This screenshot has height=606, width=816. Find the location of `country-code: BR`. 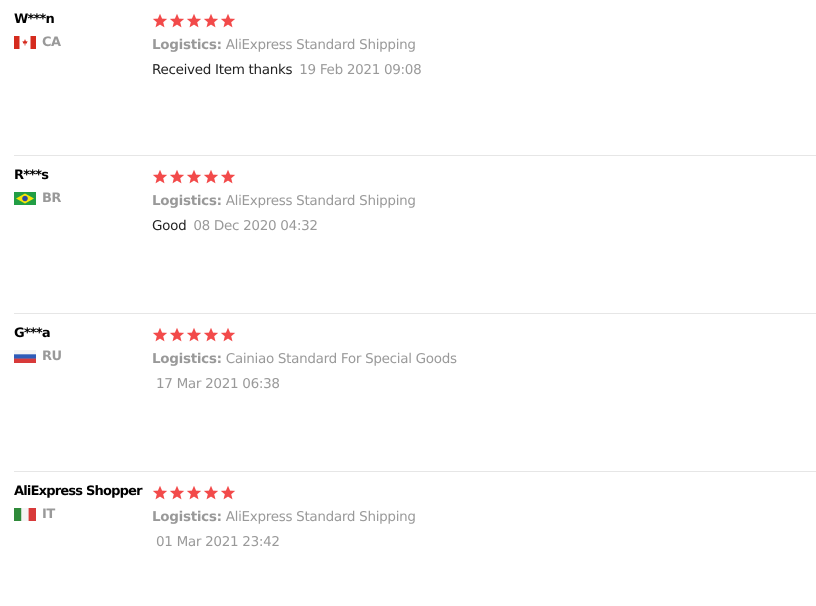

country-code: BR is located at coordinates (51, 198).